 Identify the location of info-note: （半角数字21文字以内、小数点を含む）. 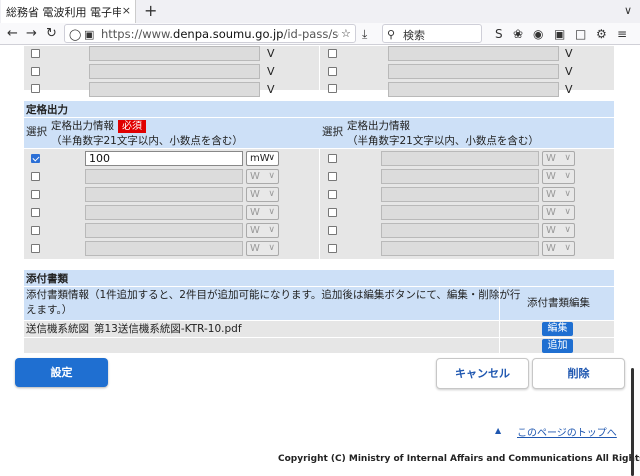
(147, 141).